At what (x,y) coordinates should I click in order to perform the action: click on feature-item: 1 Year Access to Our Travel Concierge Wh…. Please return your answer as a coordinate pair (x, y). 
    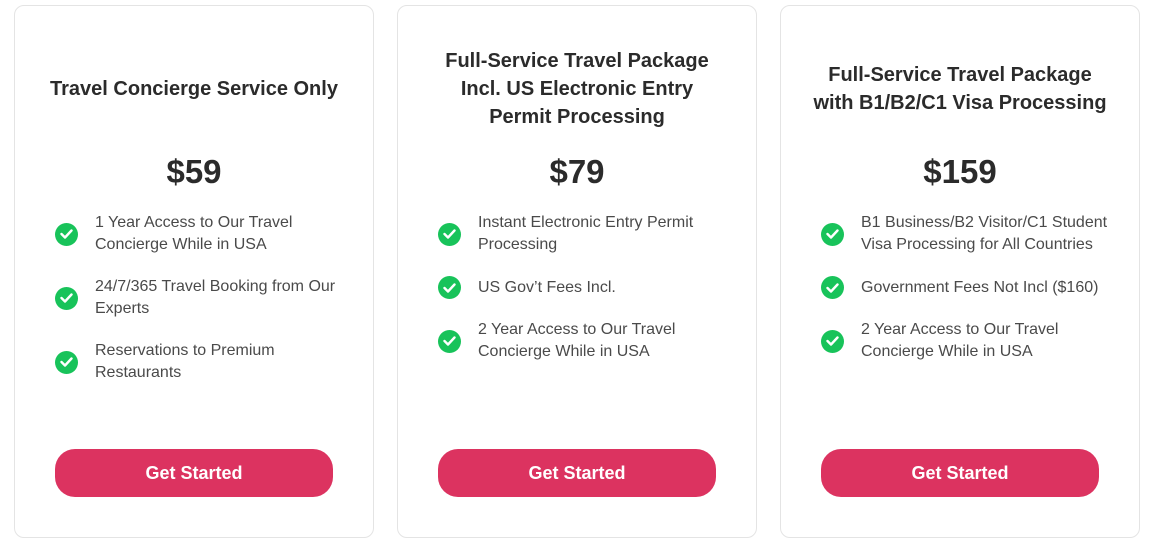
    Looking at the image, I should click on (202, 234).